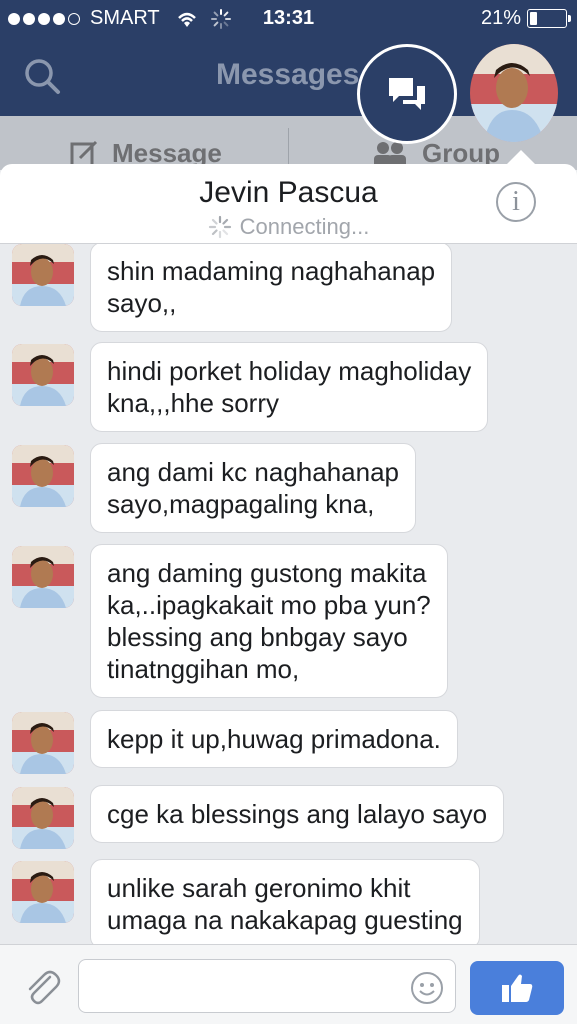 The image size is (577, 1024). Describe the element at coordinates (274, 739) in the screenshot. I see `message-bubble: kepp it up,huwag primadona.` at that location.